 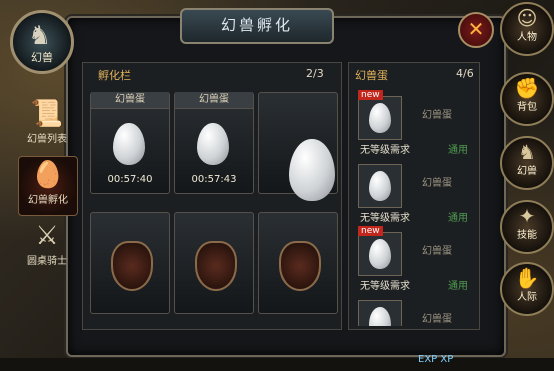 I want to click on hatch-slot-empty, so click(x=298, y=146).